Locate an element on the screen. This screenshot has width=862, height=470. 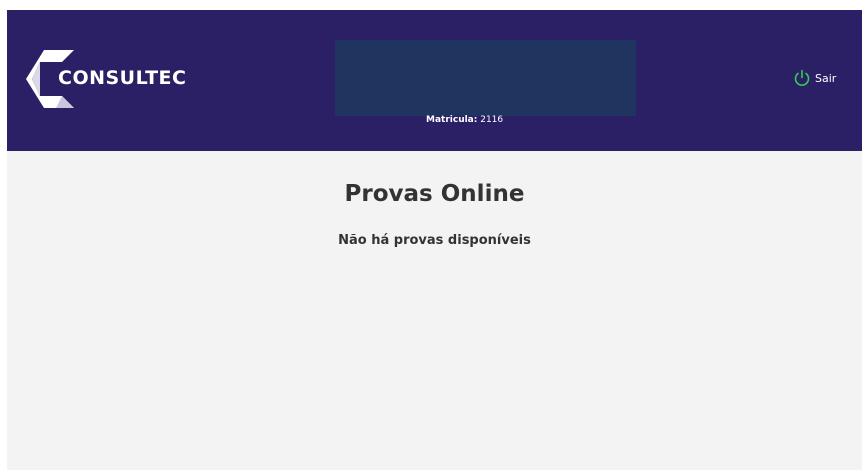
logout-label: Sair is located at coordinates (826, 78).